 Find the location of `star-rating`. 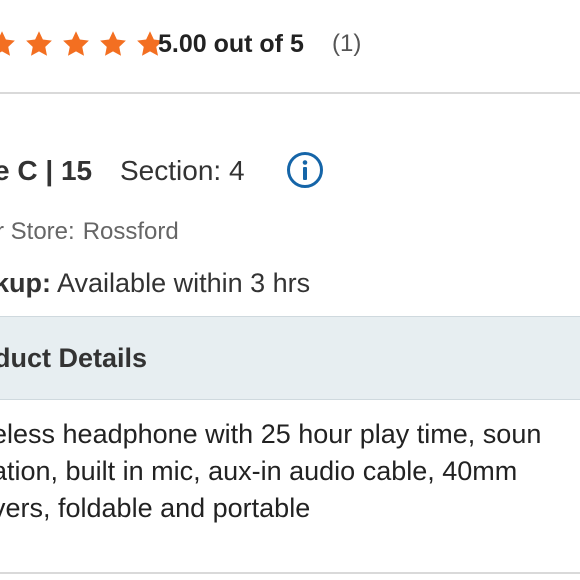

star-rating is located at coordinates (86, 44).